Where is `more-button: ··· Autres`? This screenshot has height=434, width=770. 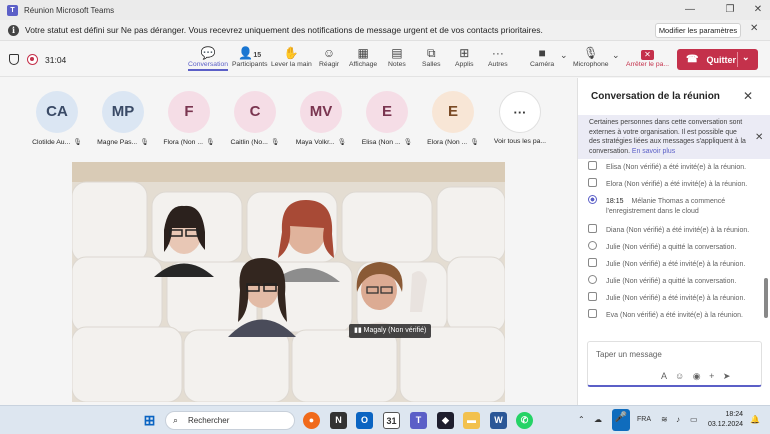 more-button: ··· Autres is located at coordinates (498, 56).